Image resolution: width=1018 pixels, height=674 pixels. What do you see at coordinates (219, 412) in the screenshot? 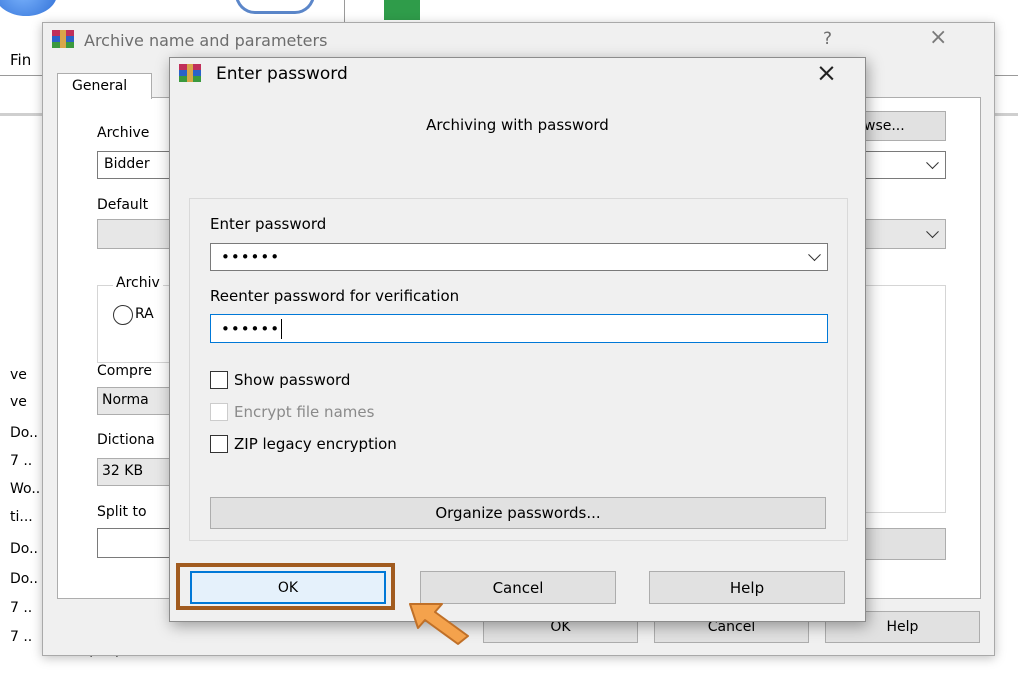
I see `encrypt-file-names-checkbox` at bounding box center [219, 412].